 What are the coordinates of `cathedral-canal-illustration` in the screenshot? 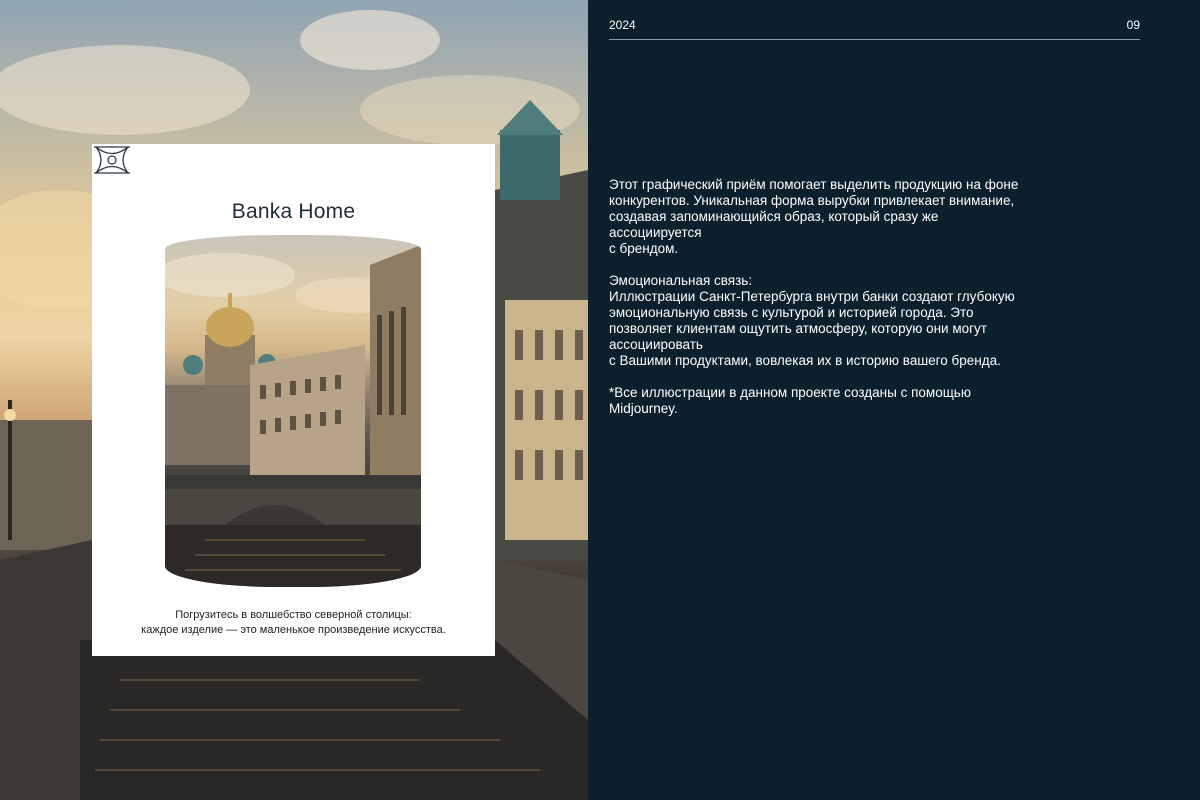 It's located at (293, 416).